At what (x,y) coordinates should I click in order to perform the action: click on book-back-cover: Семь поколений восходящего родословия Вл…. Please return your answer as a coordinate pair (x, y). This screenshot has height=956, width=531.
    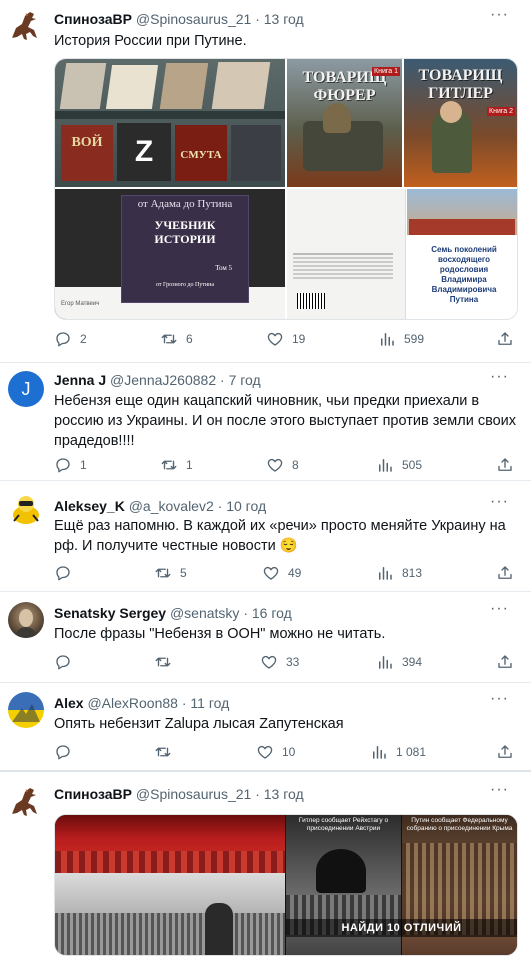
    Looking at the image, I should click on (402, 254).